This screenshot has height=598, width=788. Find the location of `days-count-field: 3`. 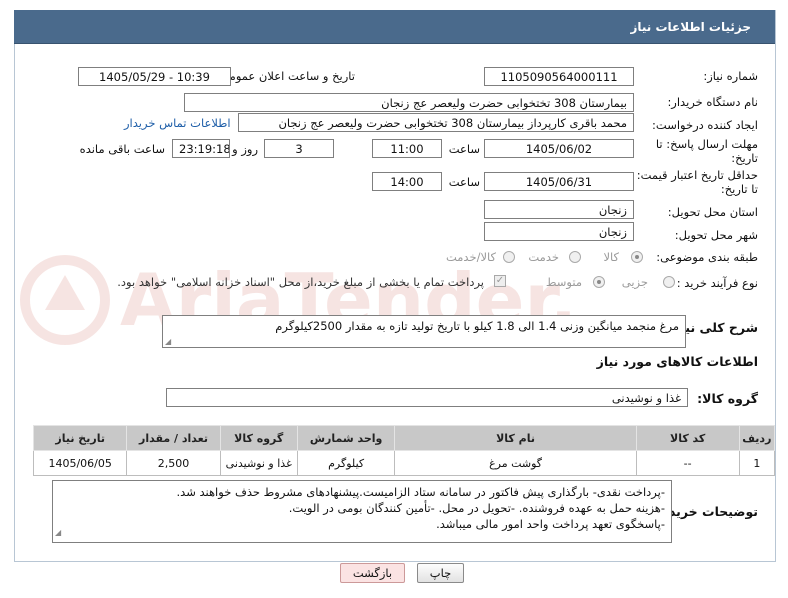

days-count-field: 3 is located at coordinates (299, 148).